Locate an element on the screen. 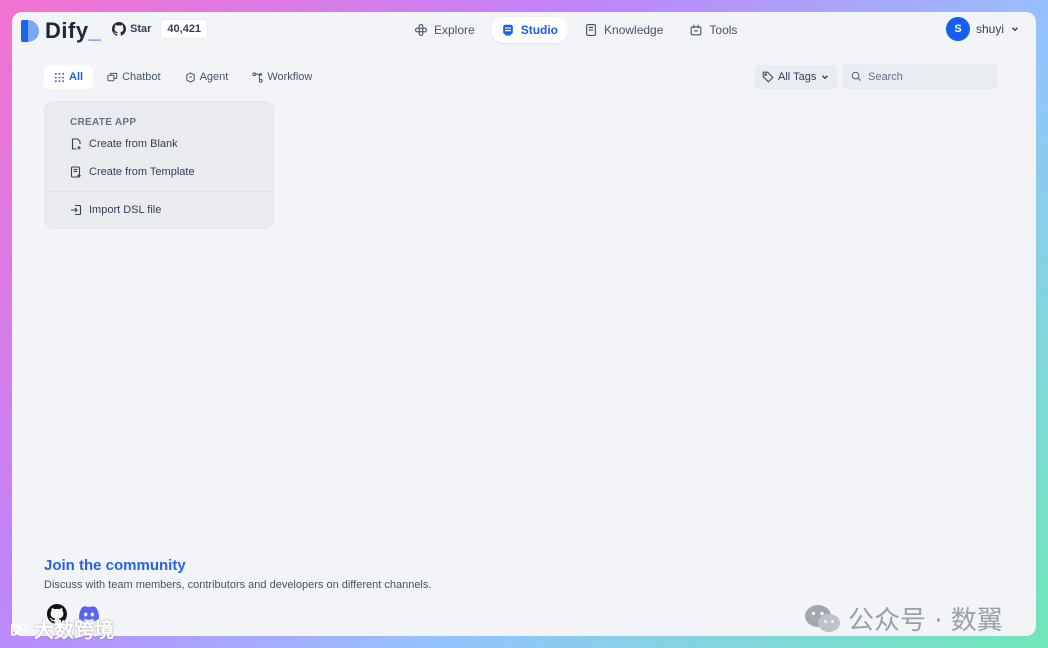 The image size is (1048, 648). github-star-button: Star 40,421 is located at coordinates (160, 29).